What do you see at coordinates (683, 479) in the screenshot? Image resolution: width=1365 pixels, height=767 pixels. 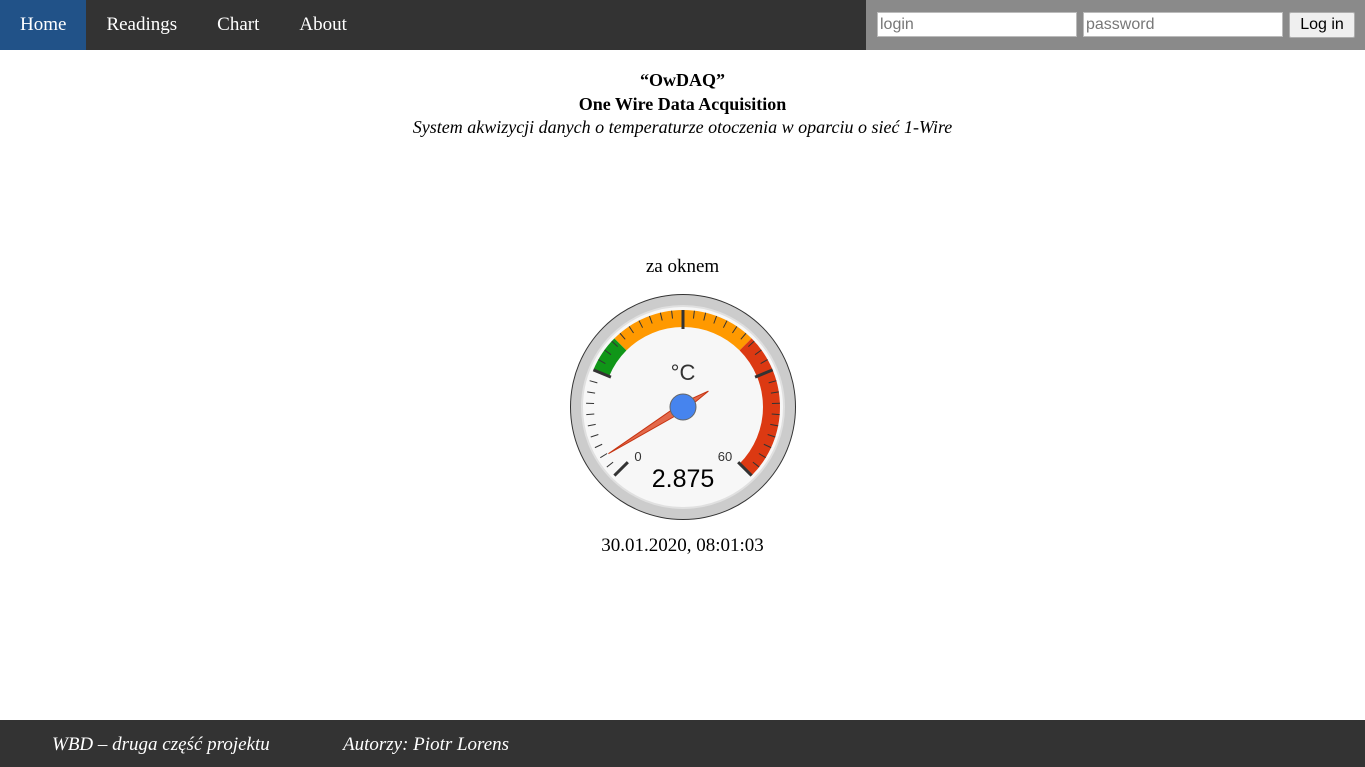 I see `gauge-value: 2.875` at bounding box center [683, 479].